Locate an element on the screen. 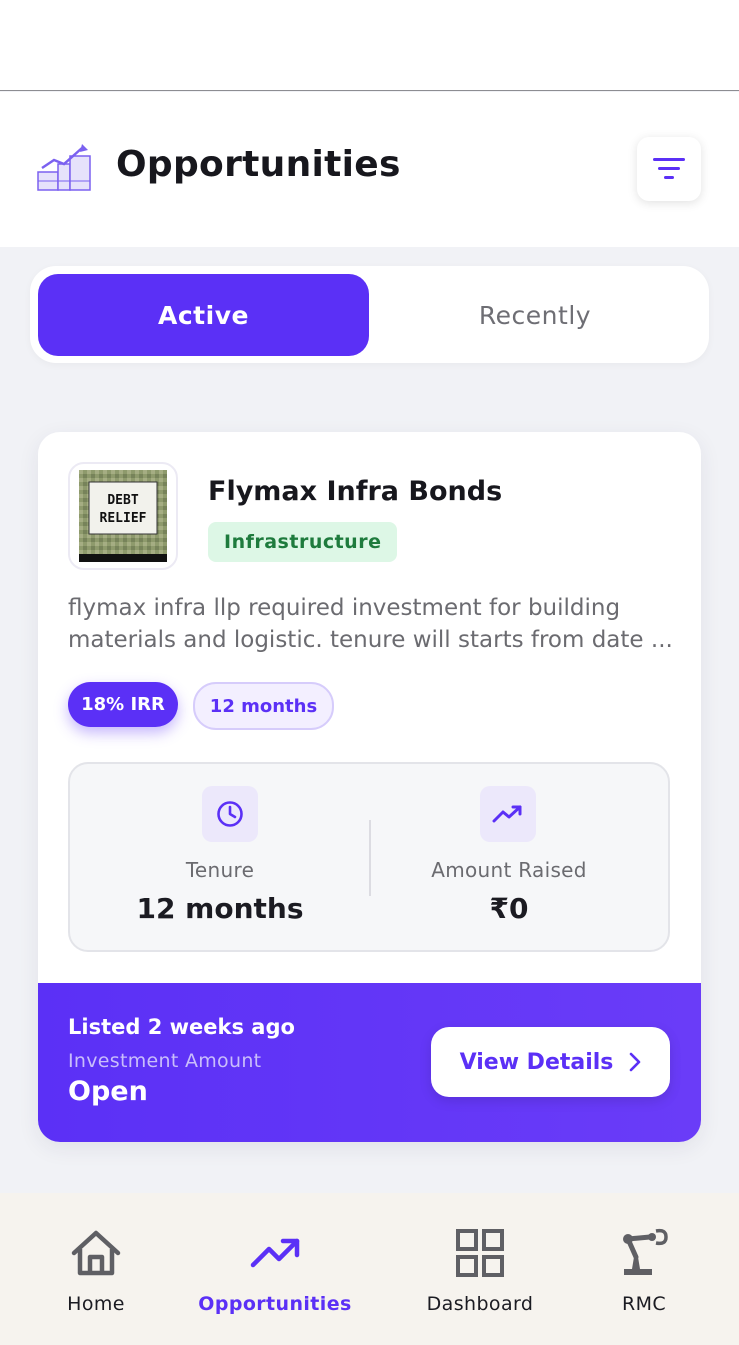  tenure-label: Tenure is located at coordinates (220, 870).